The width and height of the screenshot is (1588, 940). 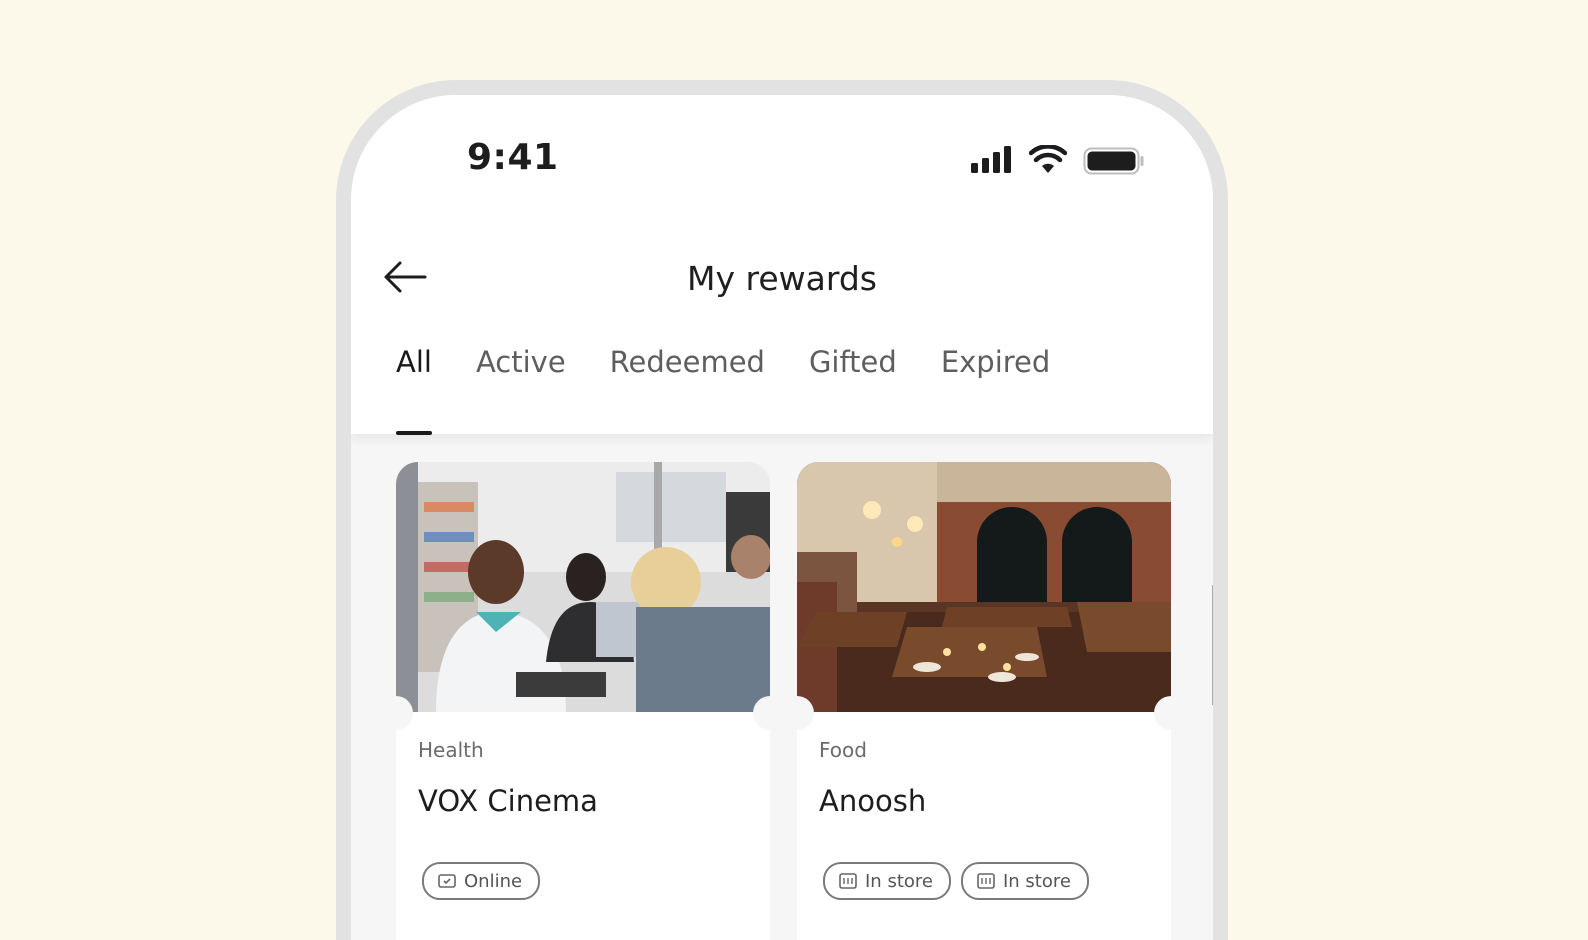 What do you see at coordinates (843, 750) in the screenshot?
I see `card-category: Food` at bounding box center [843, 750].